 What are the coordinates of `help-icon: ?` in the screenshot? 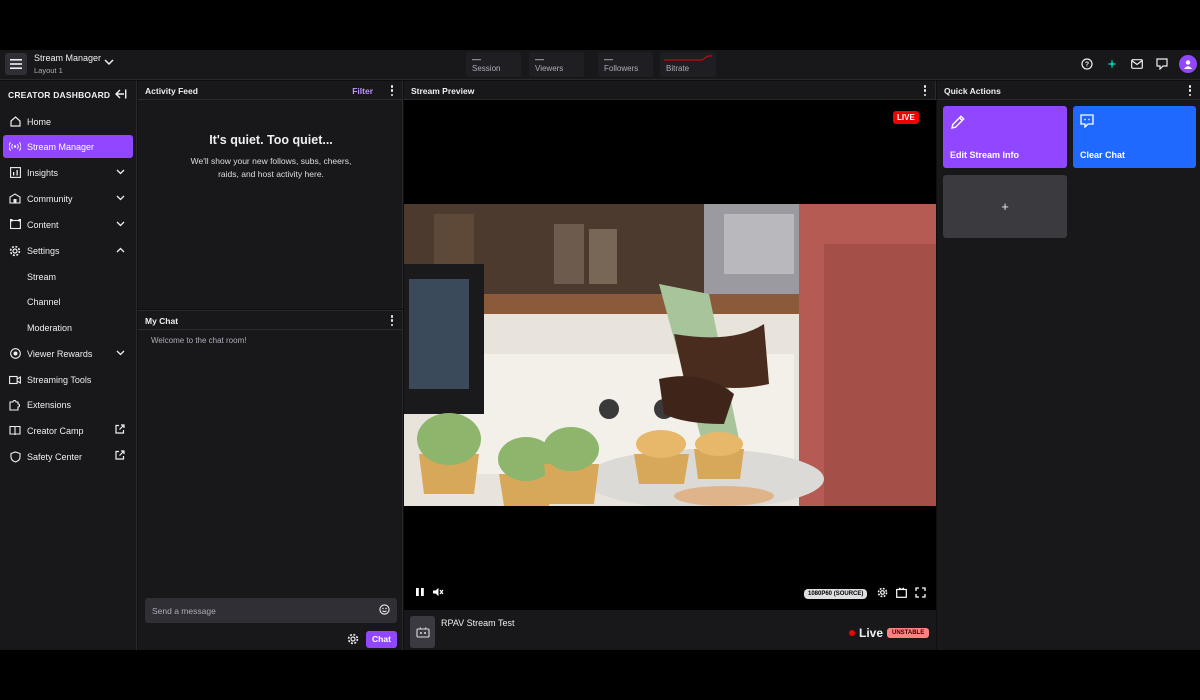 It's located at (1087, 64).